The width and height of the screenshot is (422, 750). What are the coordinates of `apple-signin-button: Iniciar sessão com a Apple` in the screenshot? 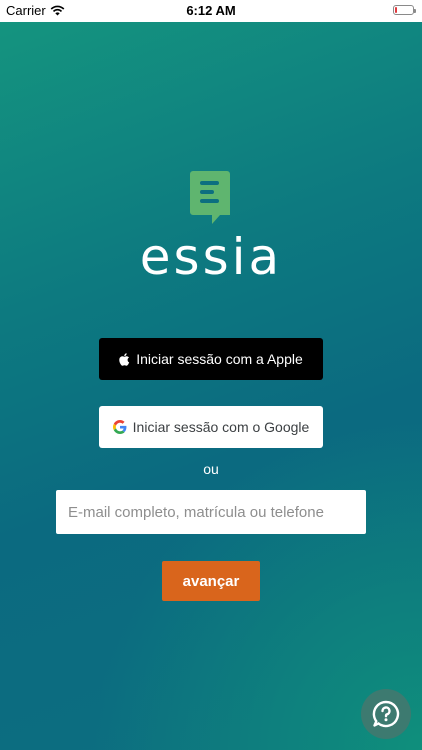 It's located at (211, 359).